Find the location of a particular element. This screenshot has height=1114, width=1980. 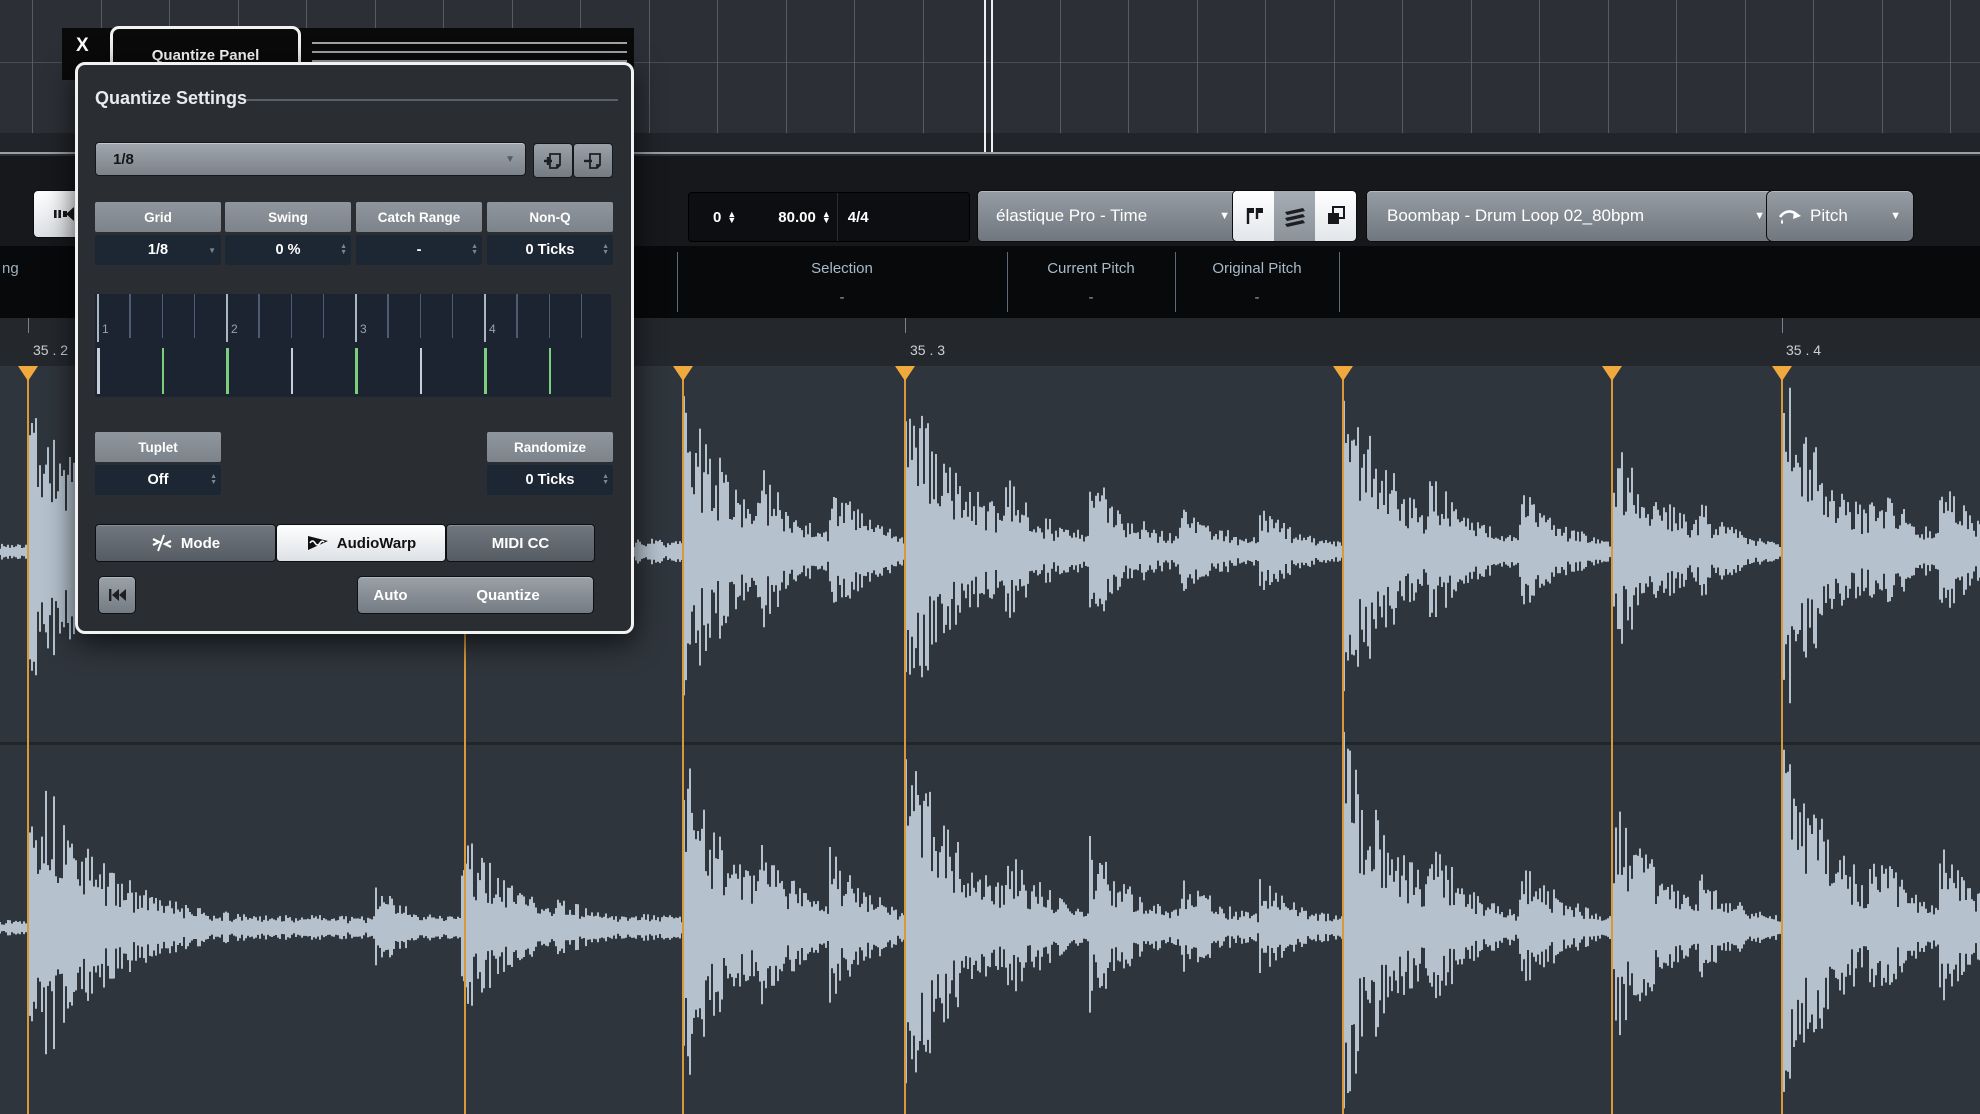

tuplet-label: Tuplet is located at coordinates (158, 447).